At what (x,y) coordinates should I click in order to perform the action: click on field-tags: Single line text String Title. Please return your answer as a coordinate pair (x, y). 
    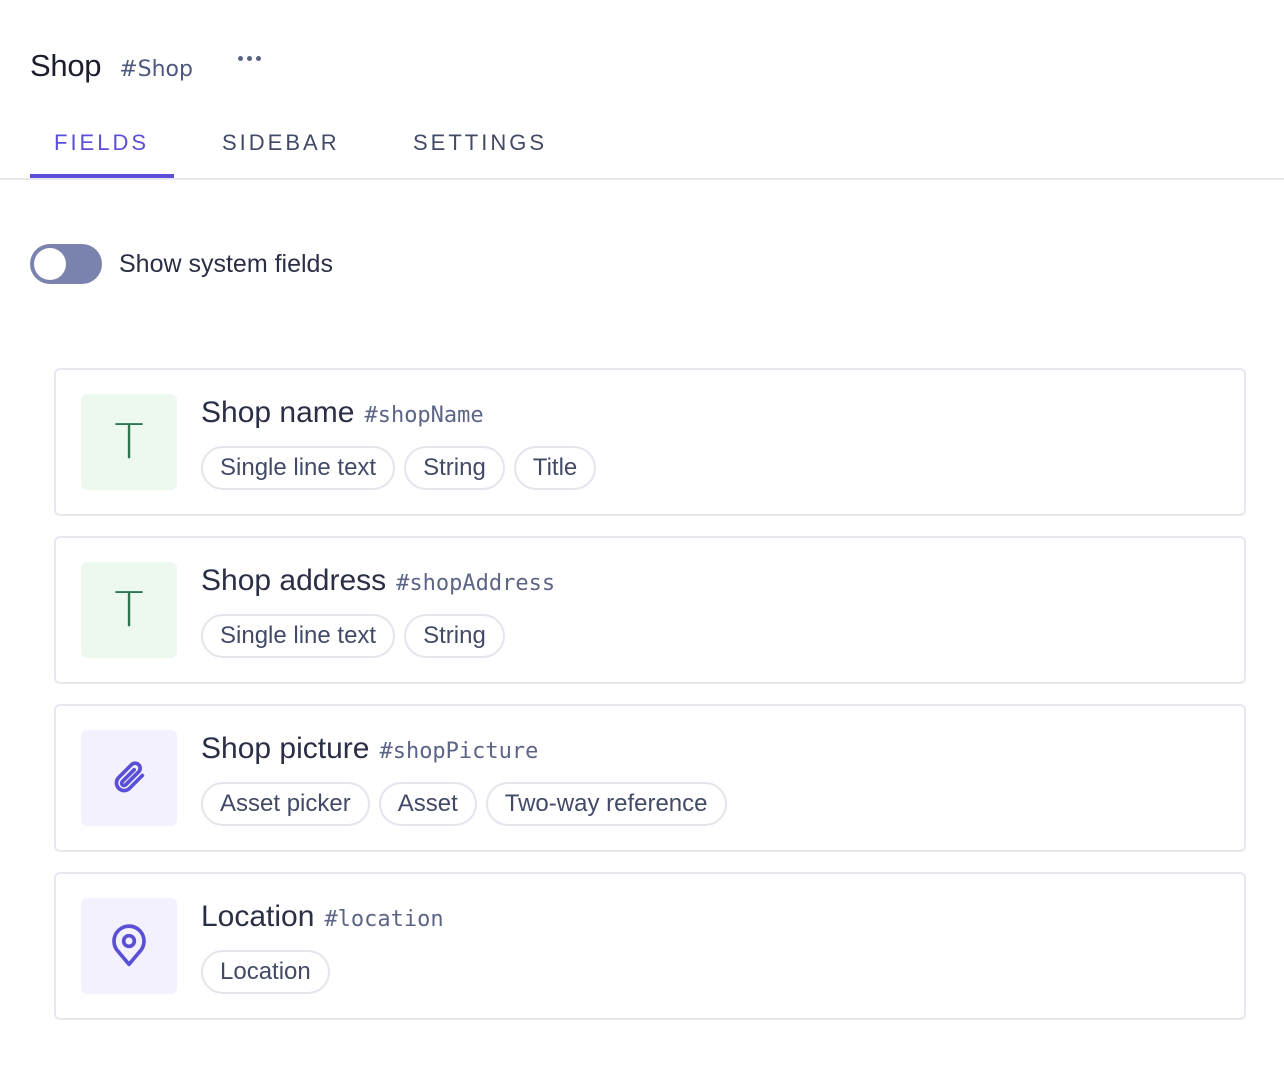
    Looking at the image, I should click on (399, 468).